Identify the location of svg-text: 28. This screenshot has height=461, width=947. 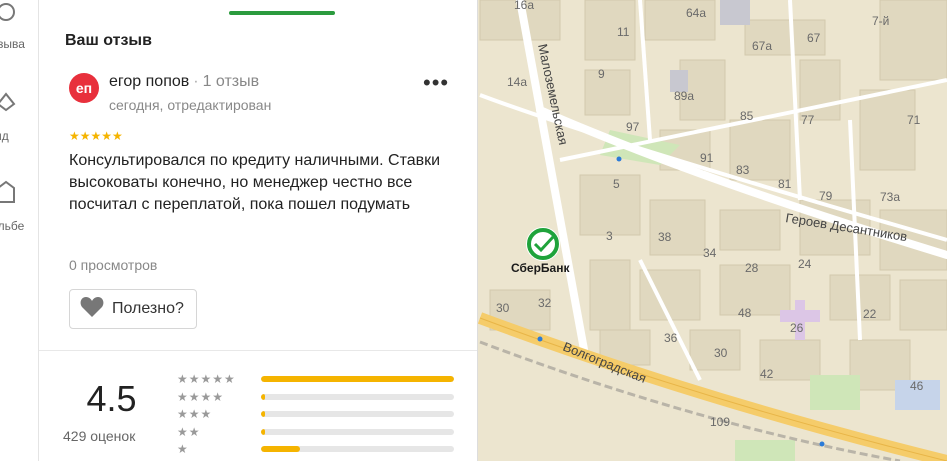
(752, 268).